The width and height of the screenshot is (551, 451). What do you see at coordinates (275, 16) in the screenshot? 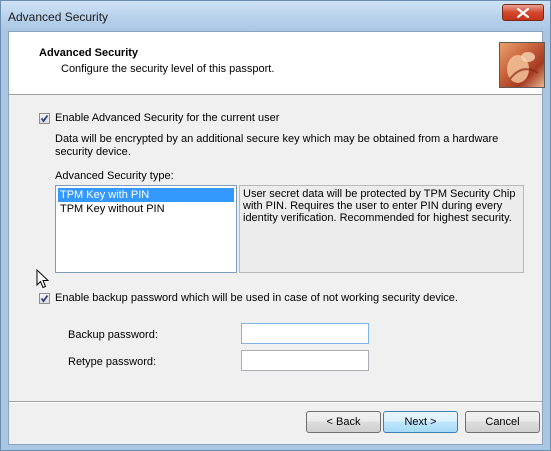
I see `title-bar: Advanced Security` at bounding box center [275, 16].